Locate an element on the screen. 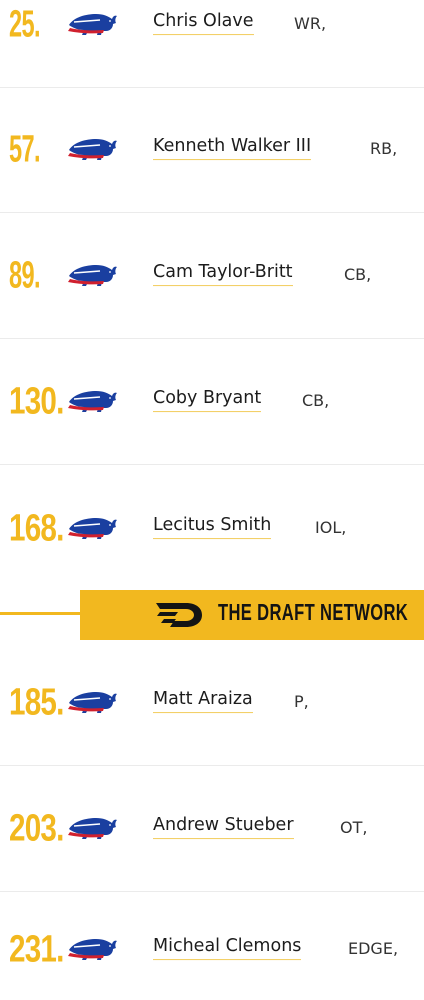 Image resolution: width=424 pixels, height=1000 pixels. player-name-link: Lecitus Smith is located at coordinates (212, 527).